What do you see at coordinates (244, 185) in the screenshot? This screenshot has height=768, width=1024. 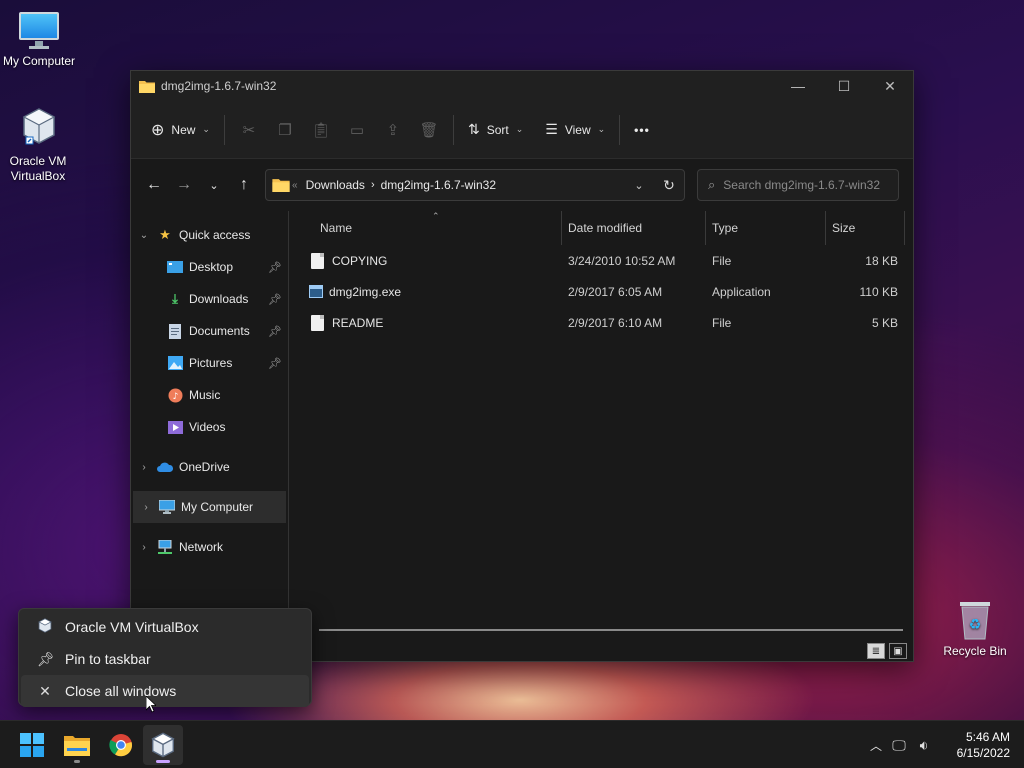 I see `up-button: ↑` at bounding box center [244, 185].